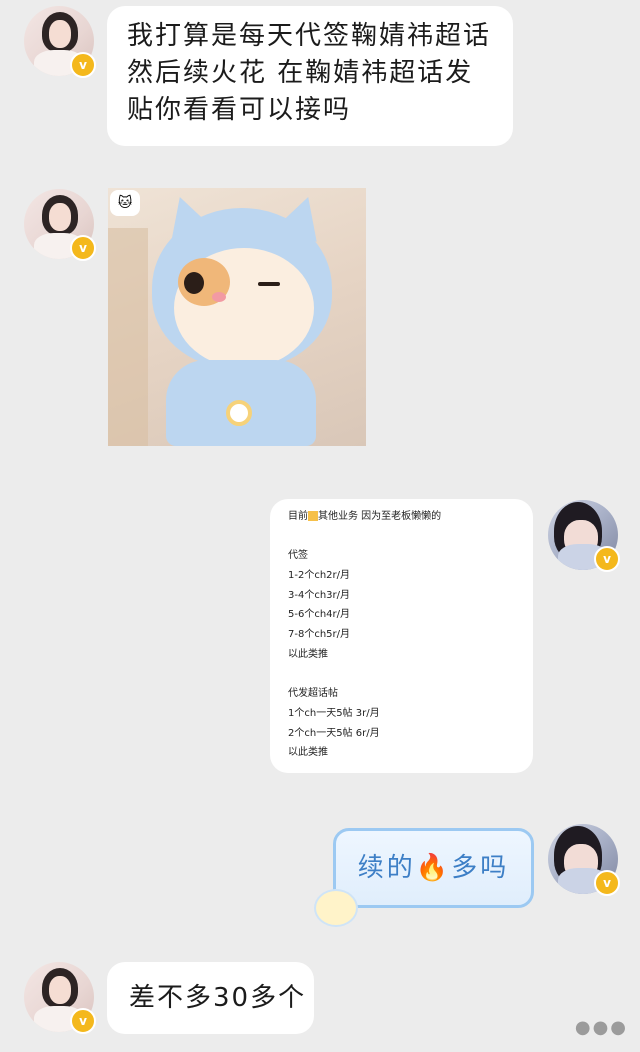 Image resolution: width=640 pixels, height=1052 pixels. Describe the element at coordinates (319, 576) in the screenshot. I see `price-line: 1-2个ch2r/月` at that location.